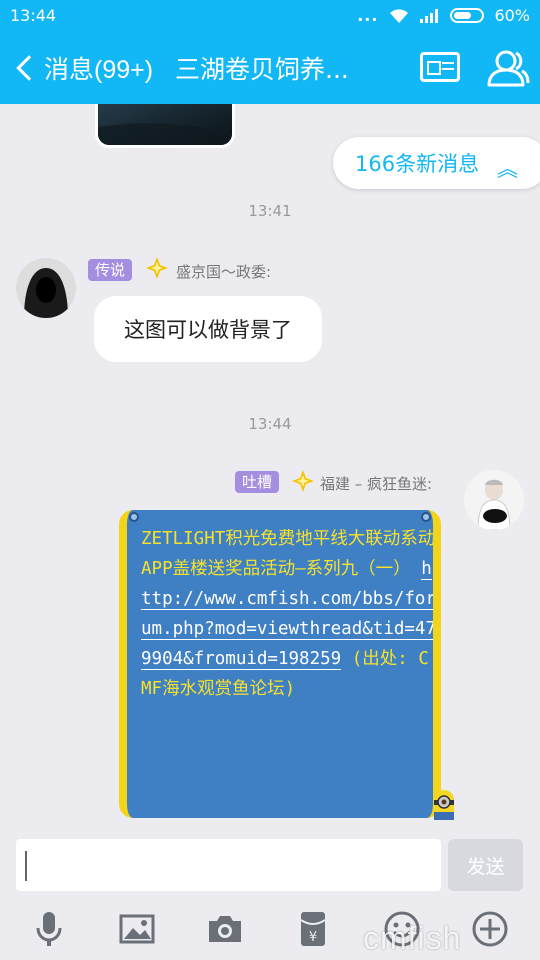 The image size is (540, 960). What do you see at coordinates (26, 866) in the screenshot?
I see `text-cursor` at bounding box center [26, 866].